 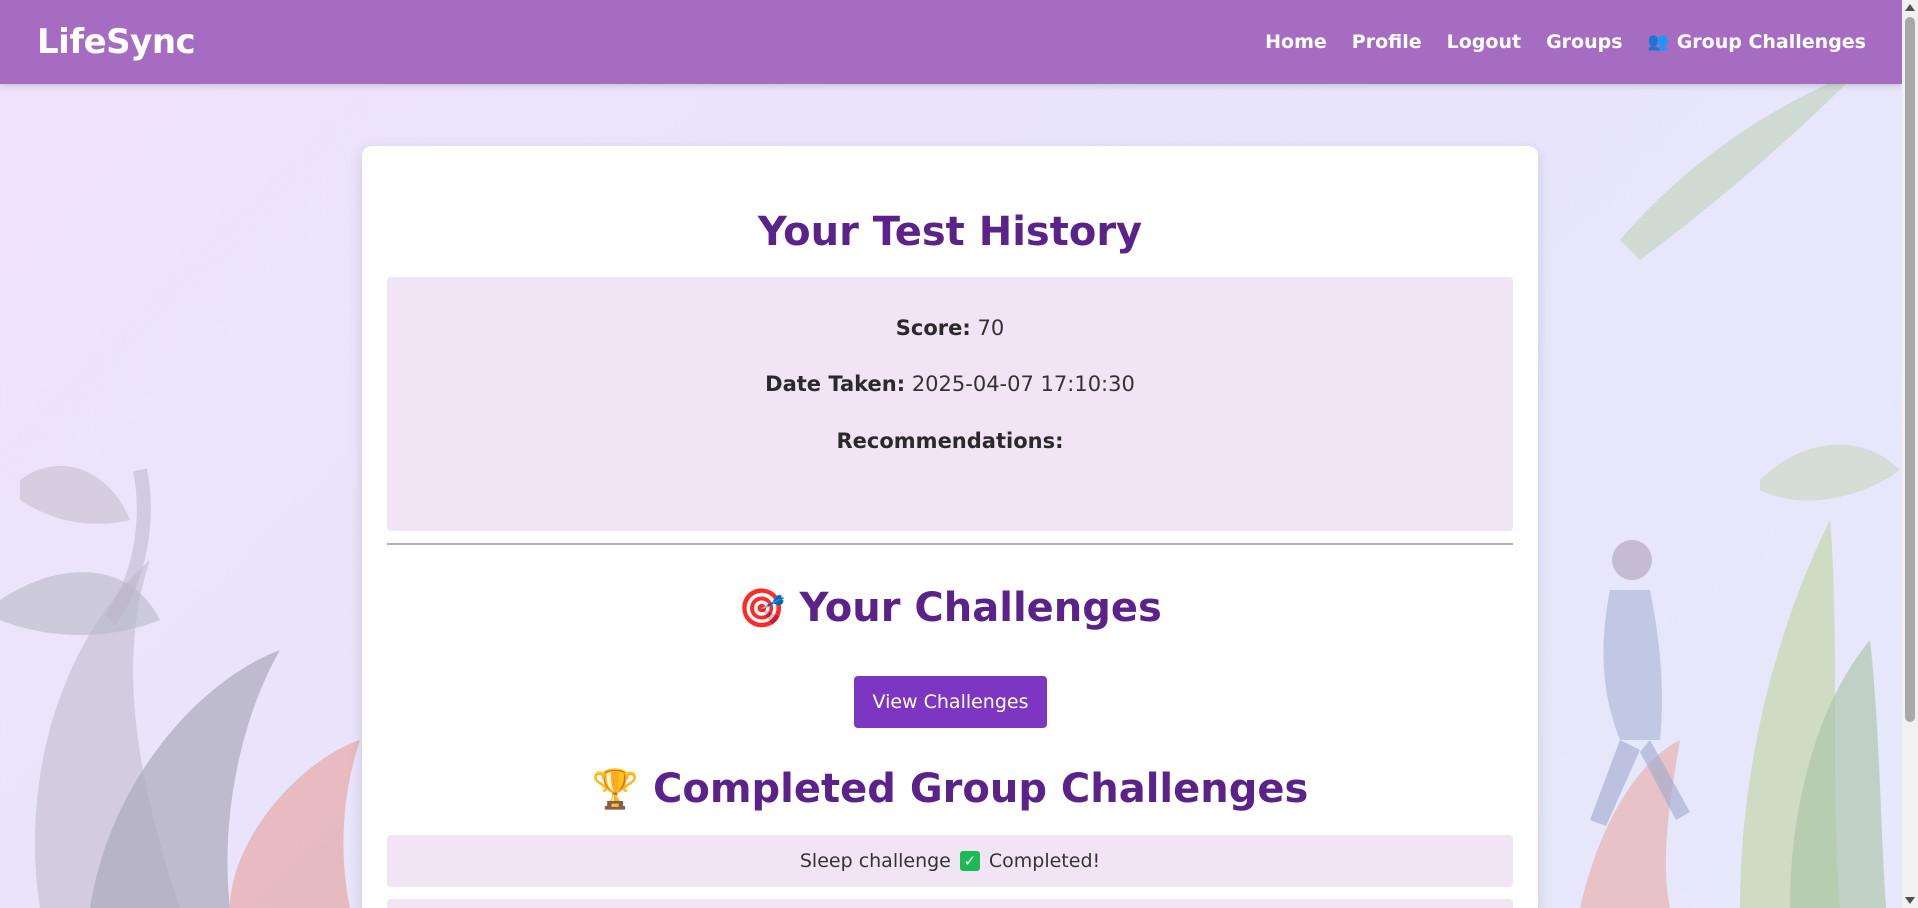 I want to click on nav-group-challenges-label: Group Challenges, so click(x=1771, y=42).